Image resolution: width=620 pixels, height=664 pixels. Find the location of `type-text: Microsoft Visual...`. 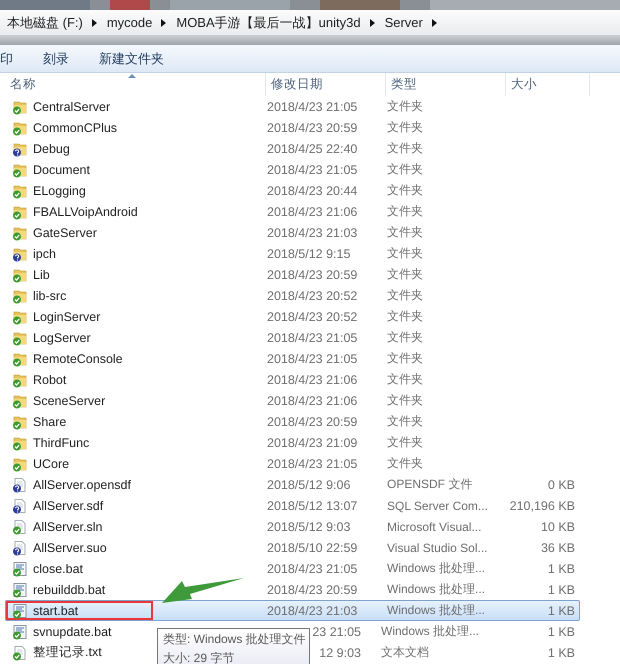

type-text: Microsoft Visual... is located at coordinates (434, 527).